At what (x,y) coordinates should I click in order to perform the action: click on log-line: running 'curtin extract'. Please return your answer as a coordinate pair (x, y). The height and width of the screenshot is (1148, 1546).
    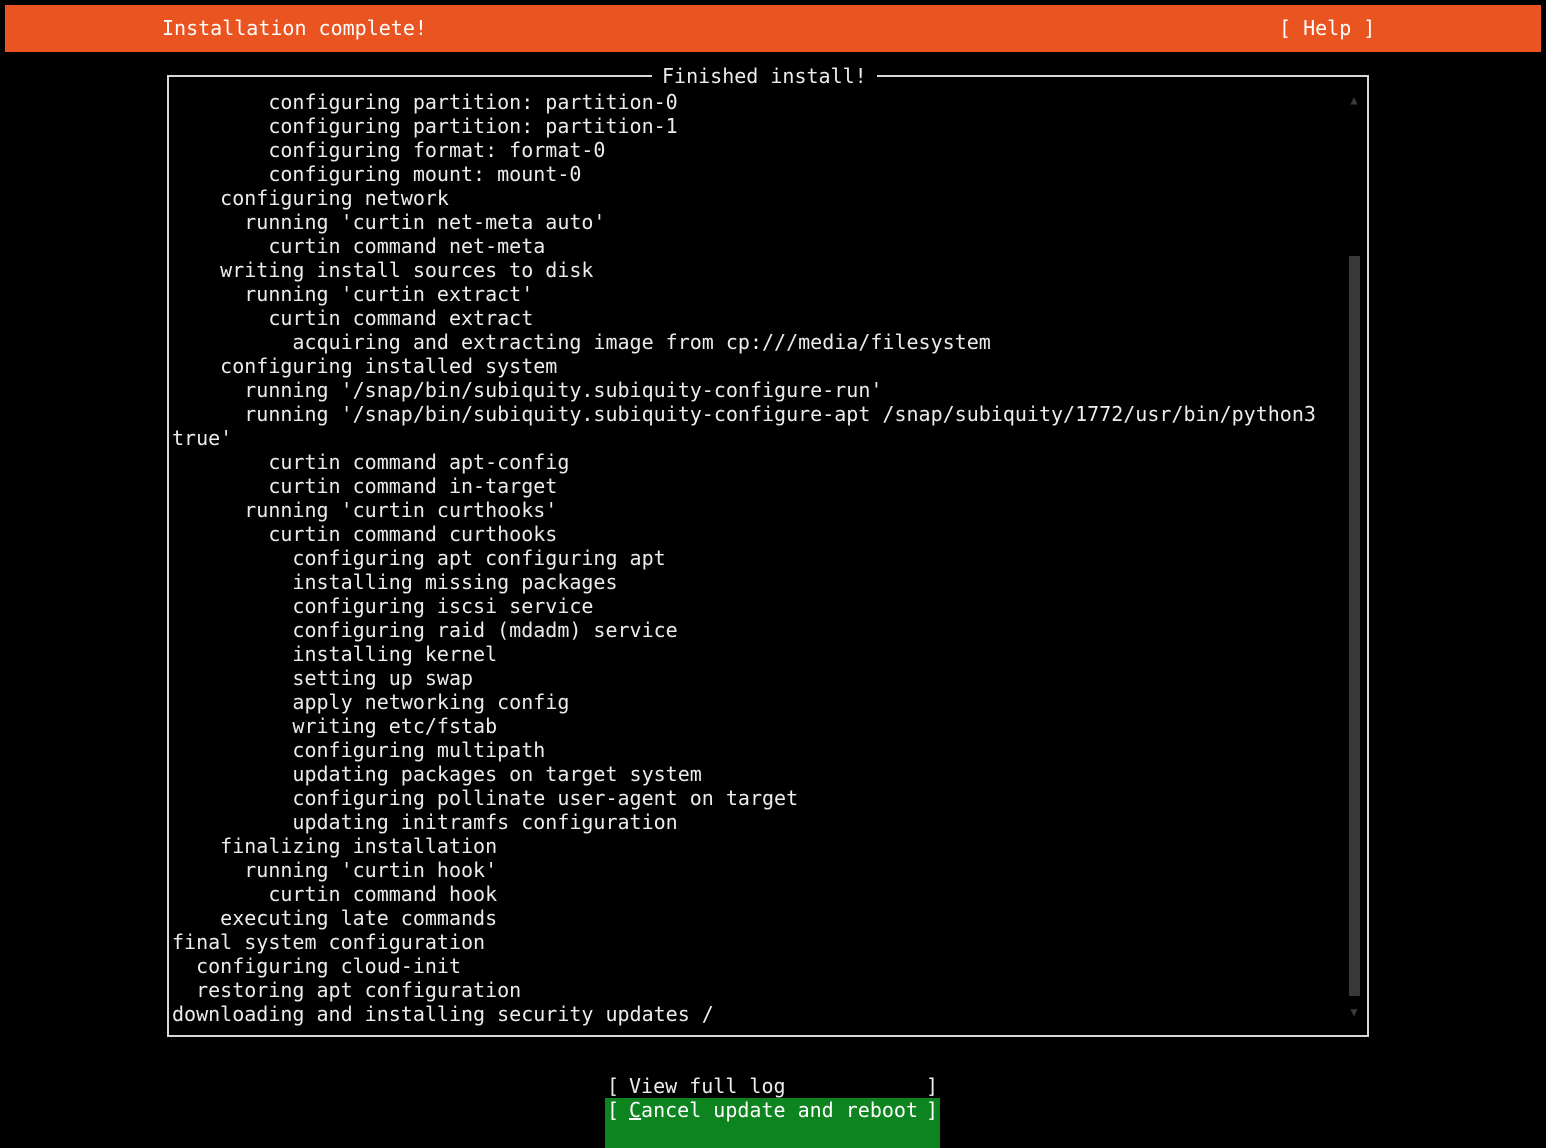
    Looking at the image, I should click on (353, 294).